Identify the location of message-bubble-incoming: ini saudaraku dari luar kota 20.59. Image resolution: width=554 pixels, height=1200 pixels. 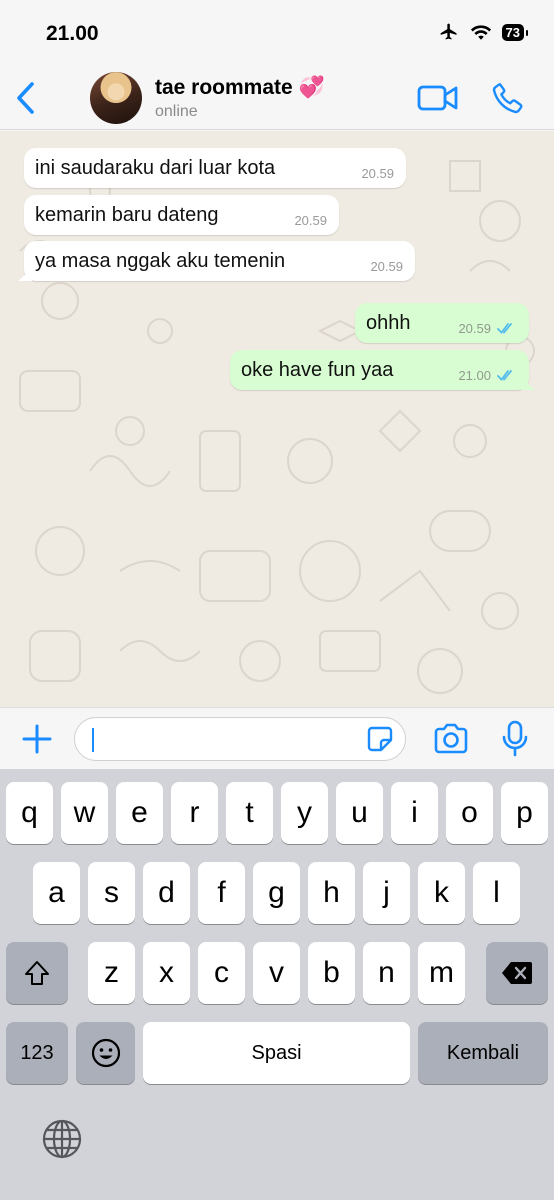
(215, 168).